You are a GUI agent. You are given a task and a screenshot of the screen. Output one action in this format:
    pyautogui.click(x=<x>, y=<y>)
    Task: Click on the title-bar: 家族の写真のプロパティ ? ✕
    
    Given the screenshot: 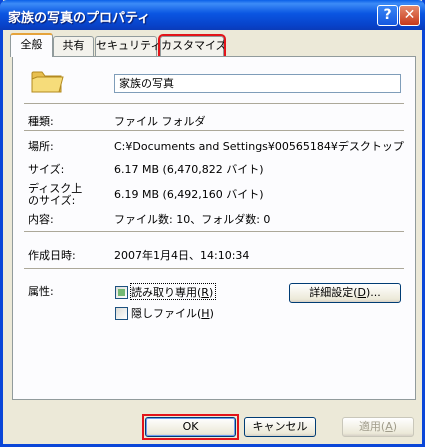 What is the action you would take?
    pyautogui.click(x=212, y=15)
    